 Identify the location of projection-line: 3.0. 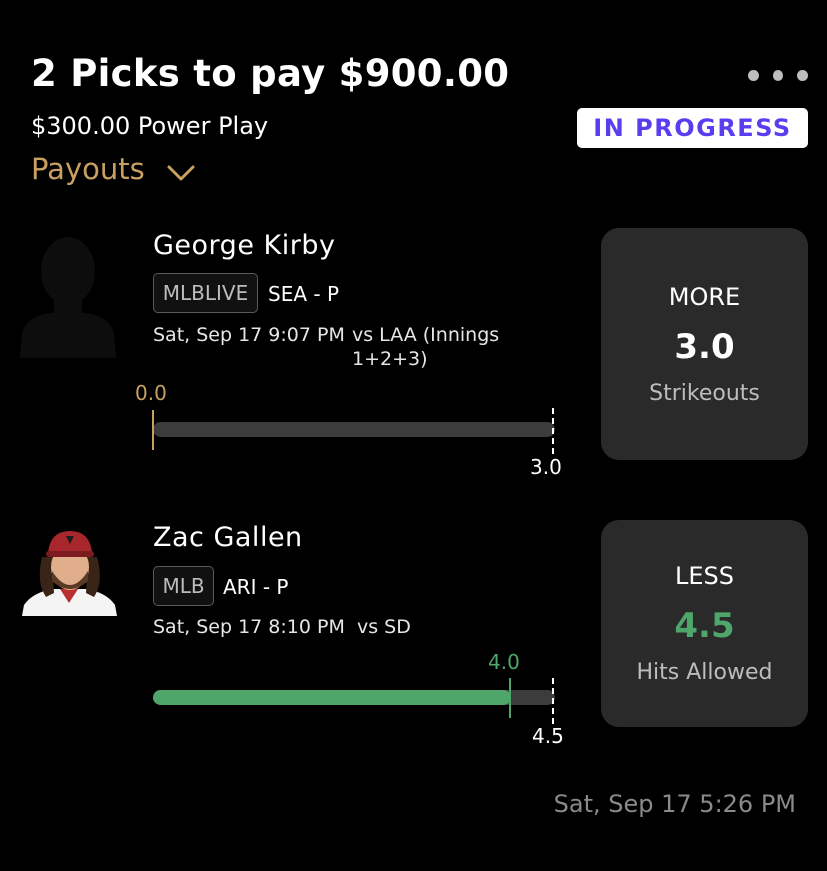
(704, 346).